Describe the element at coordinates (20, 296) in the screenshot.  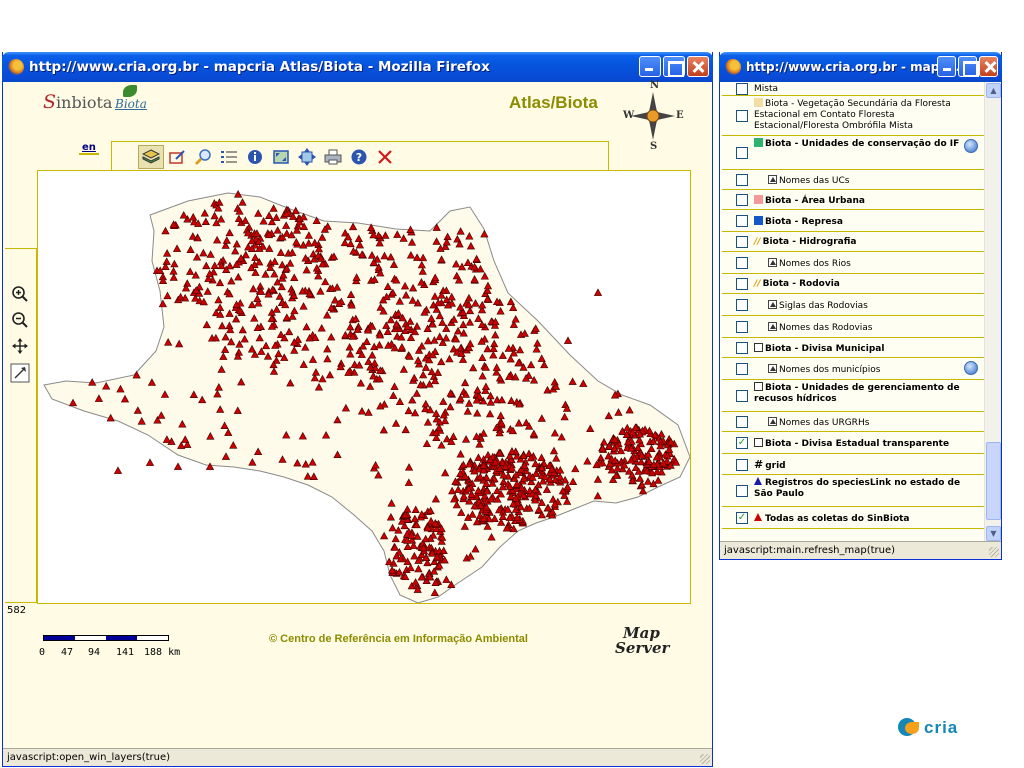
I see `zoom-in-icon` at that location.